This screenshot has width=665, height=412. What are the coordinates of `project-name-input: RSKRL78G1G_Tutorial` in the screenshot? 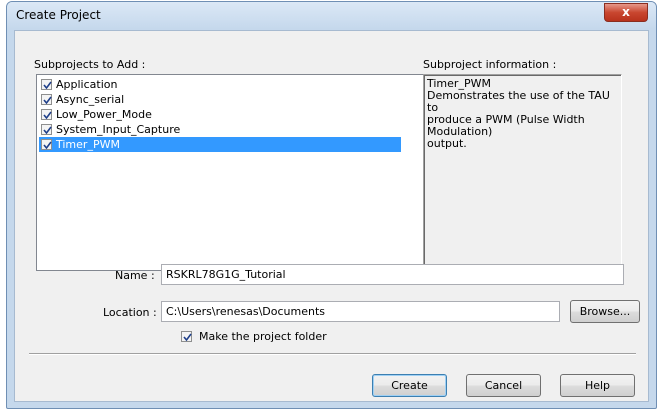 It's located at (392, 274).